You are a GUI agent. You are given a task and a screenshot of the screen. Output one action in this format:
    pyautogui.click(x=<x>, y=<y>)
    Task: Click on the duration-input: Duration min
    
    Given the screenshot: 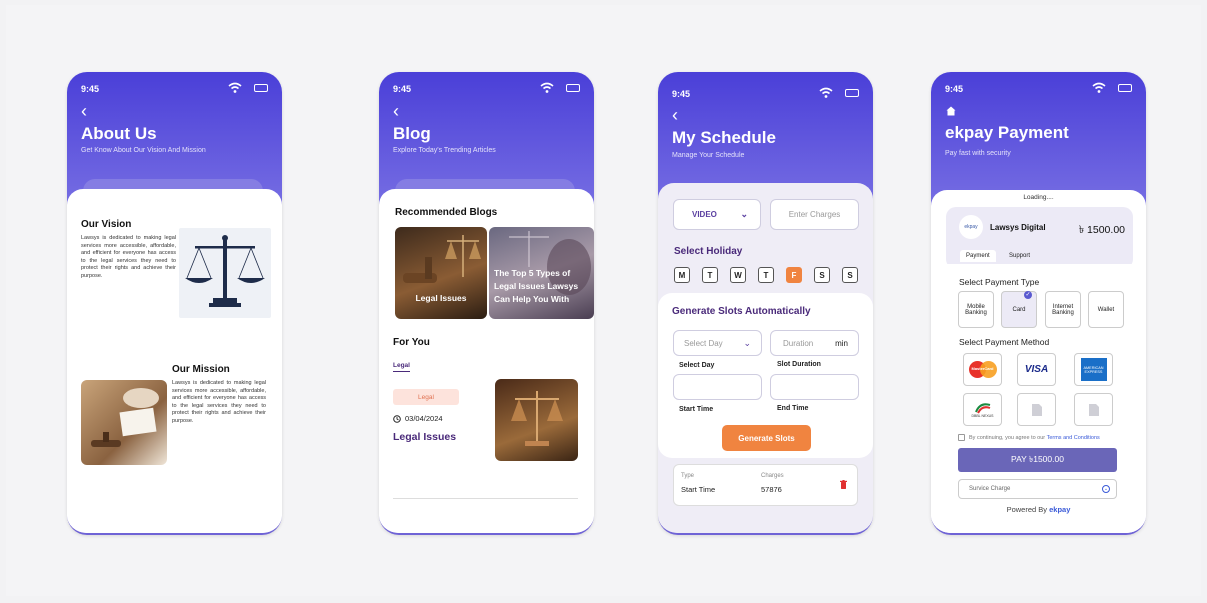 What is the action you would take?
    pyautogui.click(x=814, y=343)
    